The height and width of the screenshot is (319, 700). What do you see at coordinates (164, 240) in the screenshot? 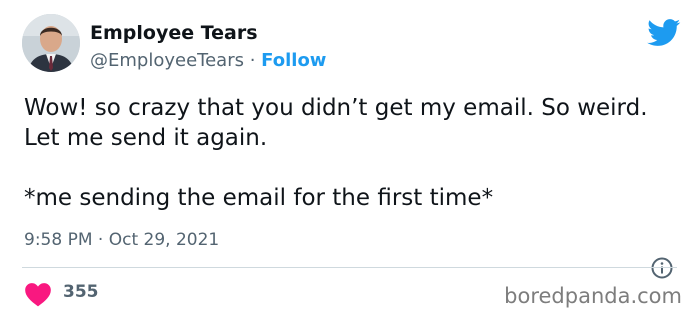
I see `tweet-date: Oct 29, 2021` at bounding box center [164, 240].